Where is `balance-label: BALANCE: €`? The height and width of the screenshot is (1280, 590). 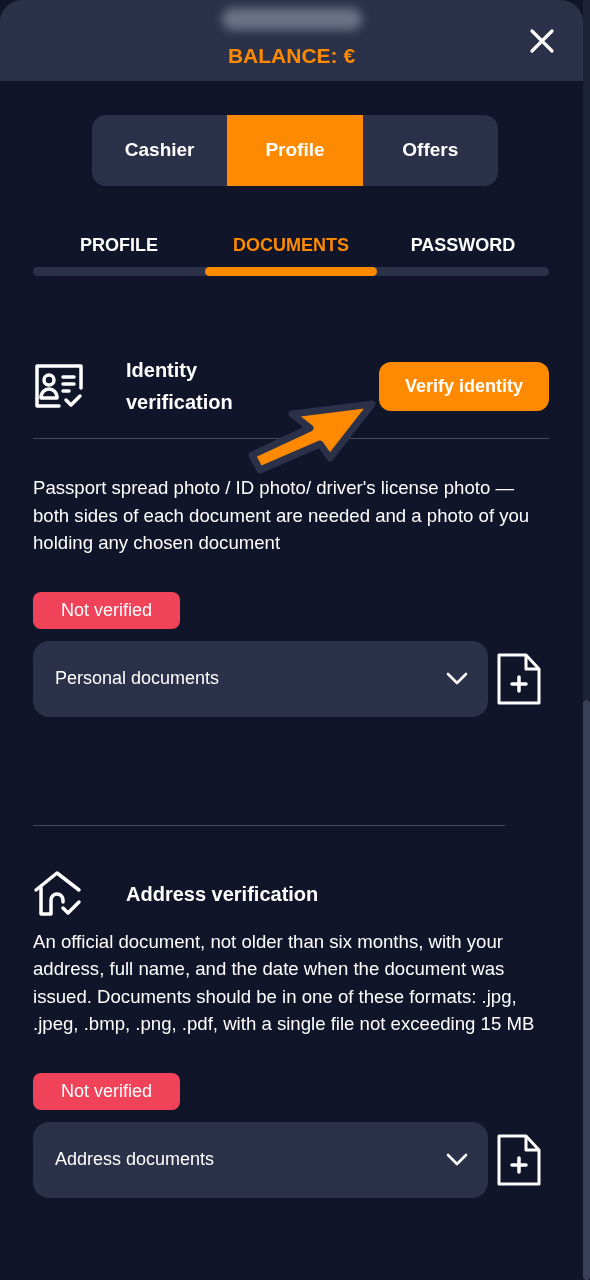
balance-label: BALANCE: € is located at coordinates (291, 56).